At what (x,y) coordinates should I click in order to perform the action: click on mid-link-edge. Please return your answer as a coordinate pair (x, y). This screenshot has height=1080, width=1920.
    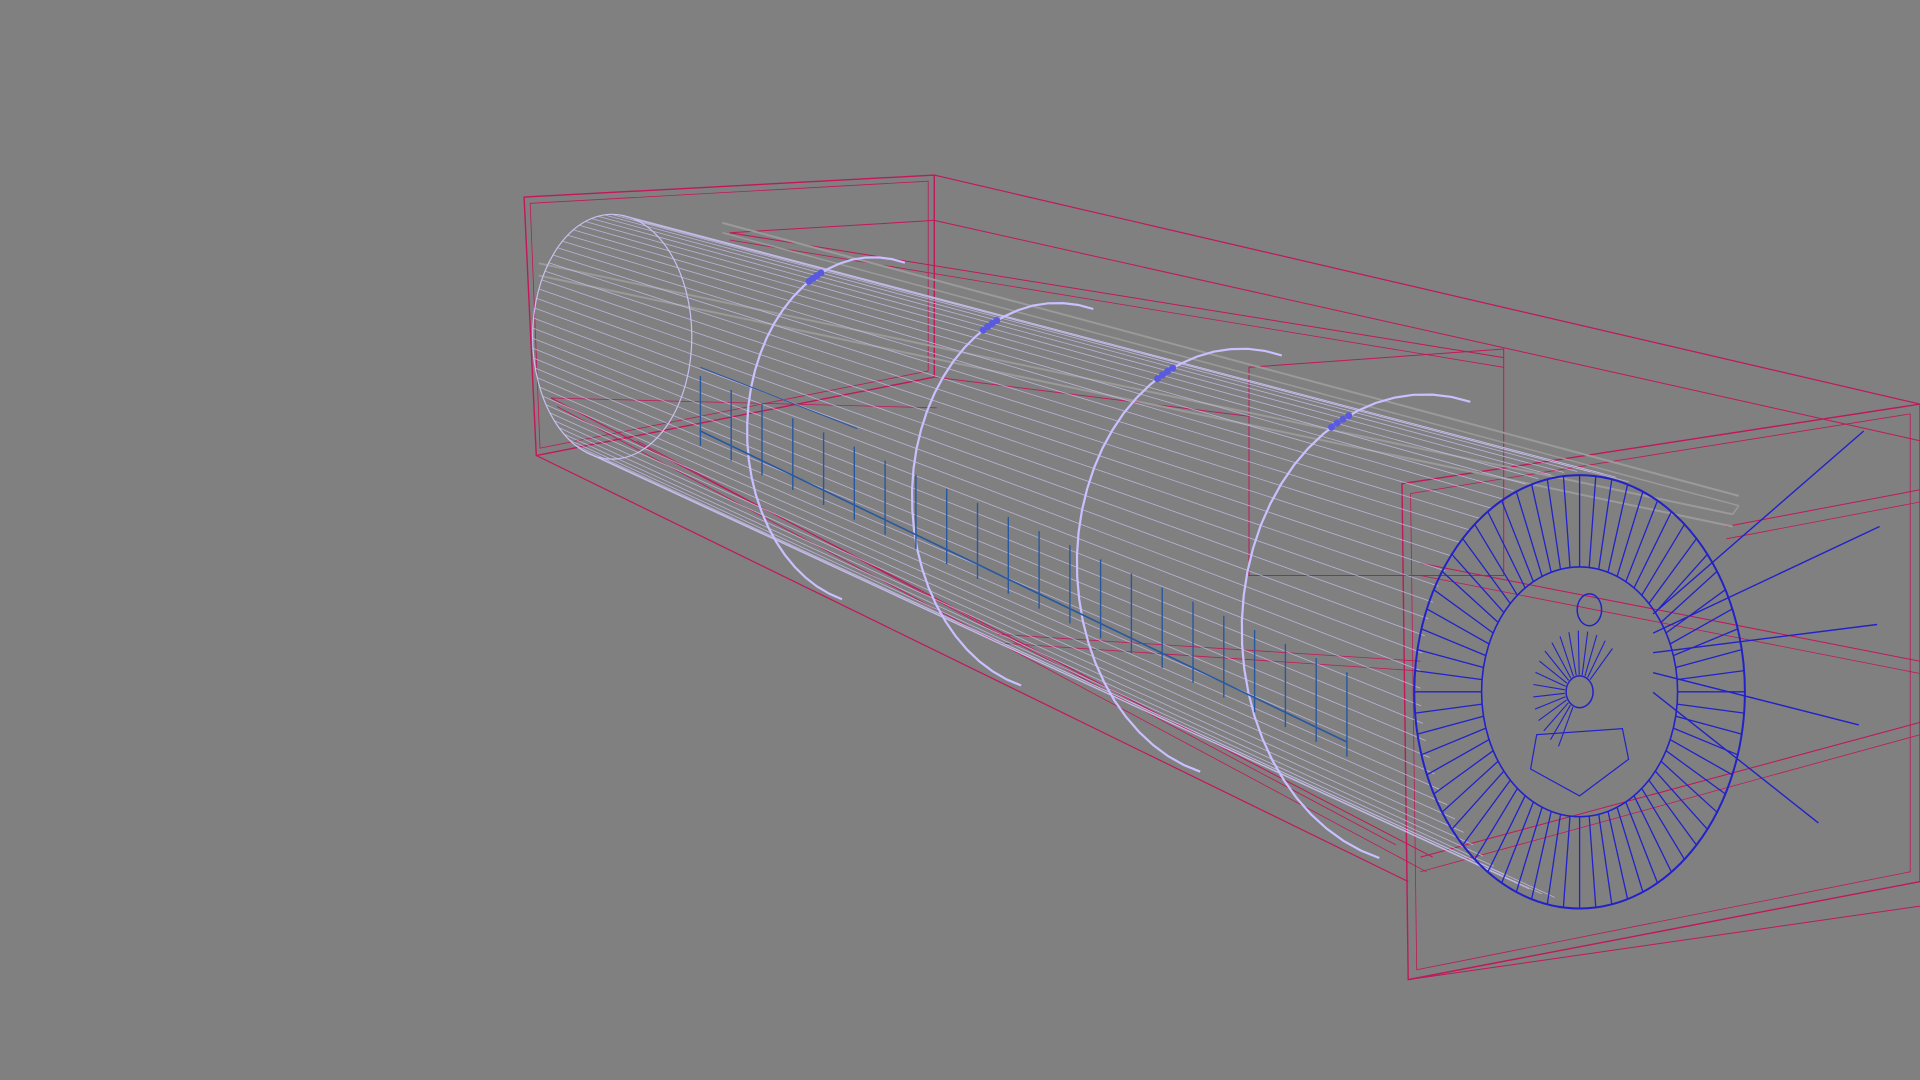
    Looking at the image, I should click on (1092, 396).